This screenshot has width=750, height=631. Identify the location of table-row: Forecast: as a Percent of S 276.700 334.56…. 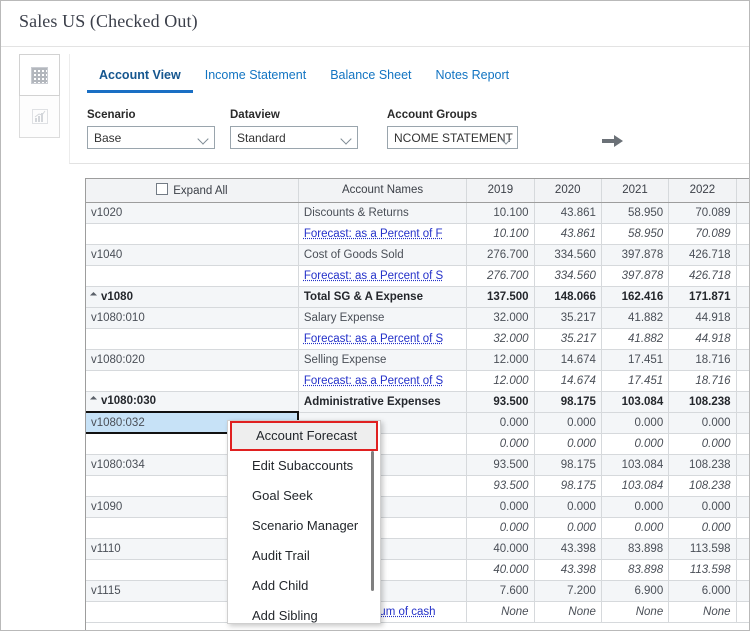
(417, 276).